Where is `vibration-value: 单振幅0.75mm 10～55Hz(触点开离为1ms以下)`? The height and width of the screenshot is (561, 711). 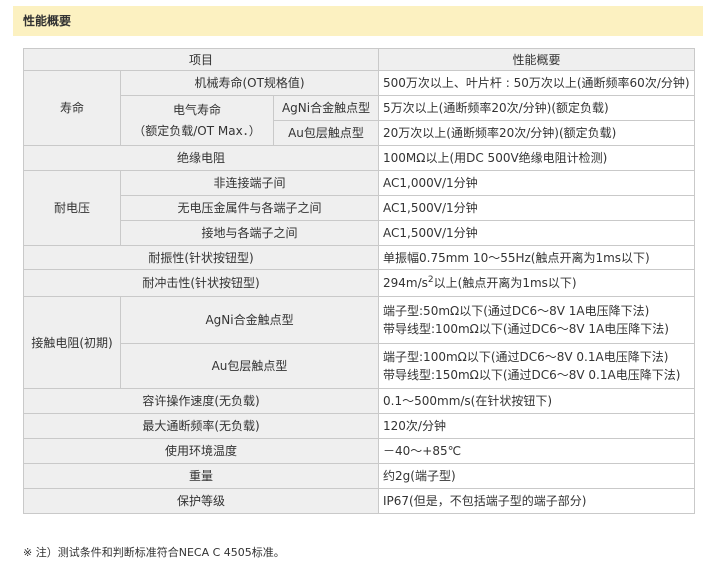 vibration-value: 单振幅0.75mm 10～55Hz(触点开离为1ms以下) is located at coordinates (537, 257).